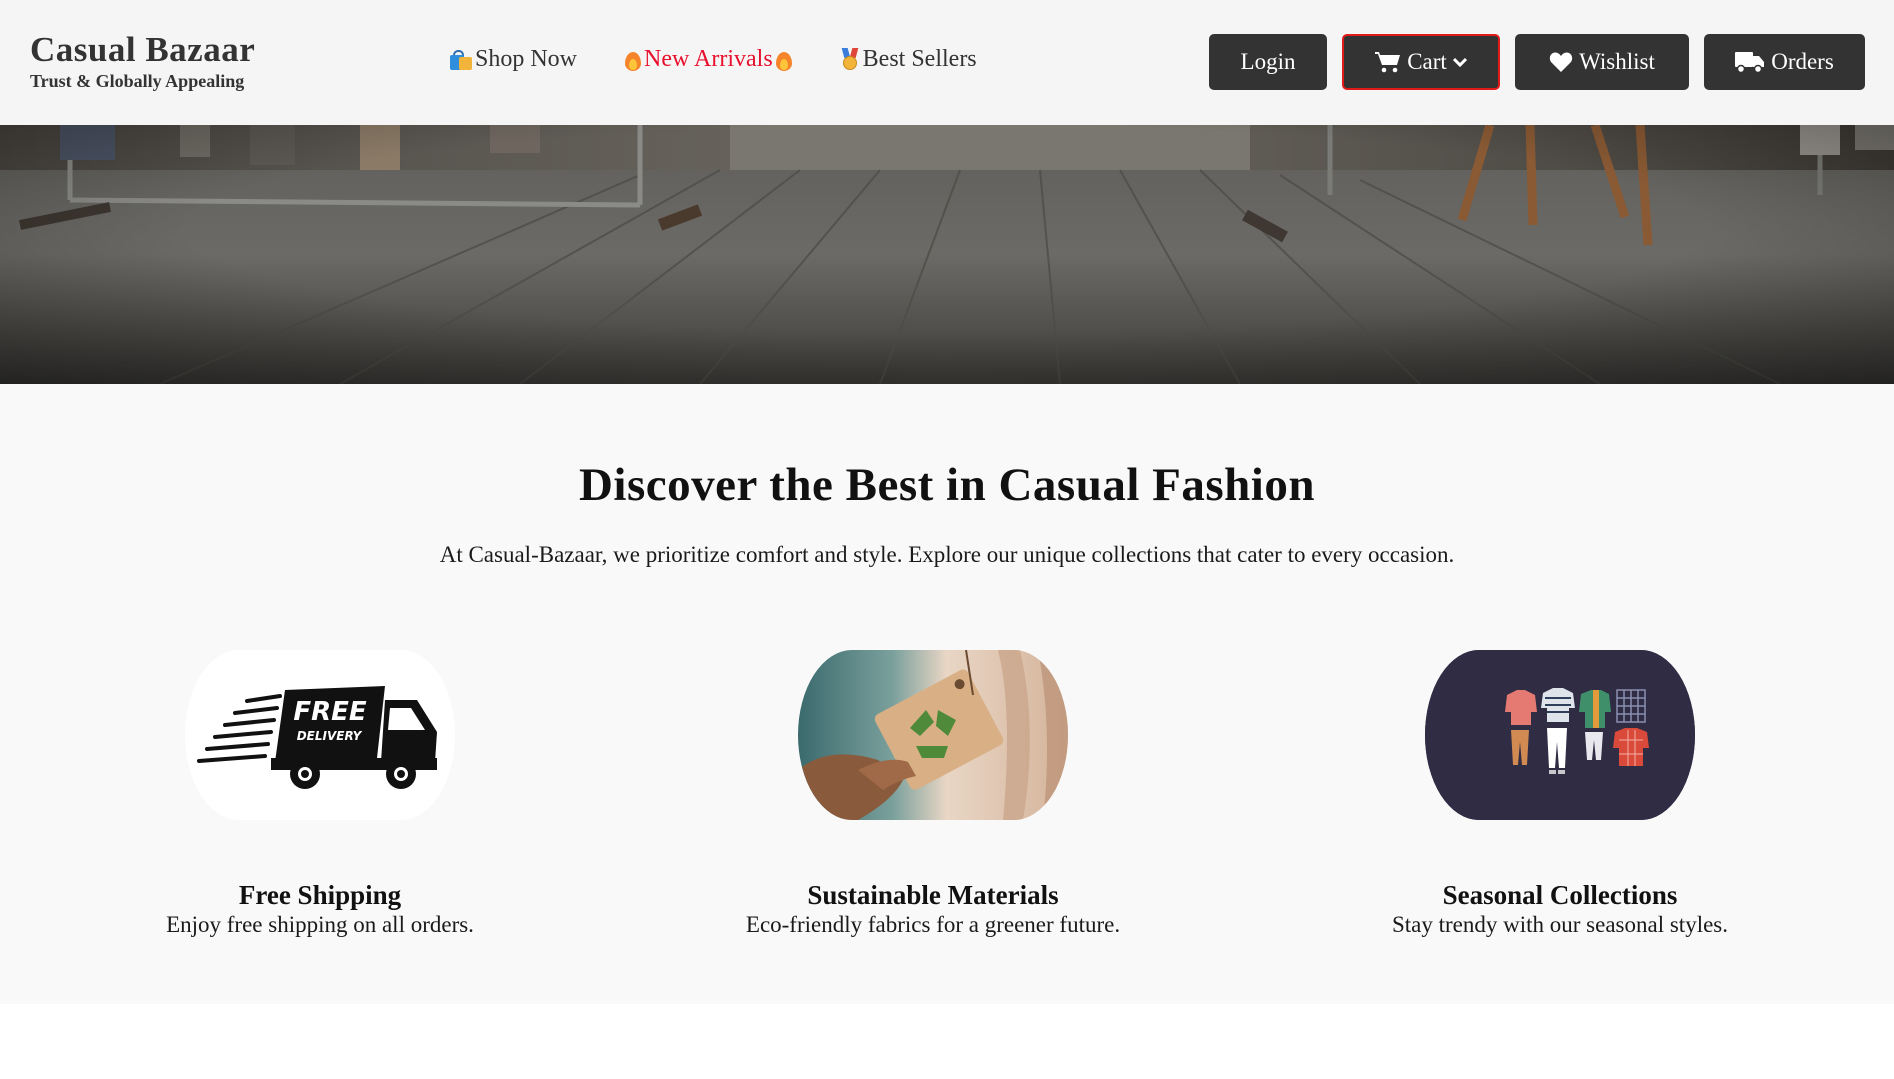 This screenshot has width=1894, height=1079. I want to click on nav-shop-now-label: Shop Now, so click(526, 59).